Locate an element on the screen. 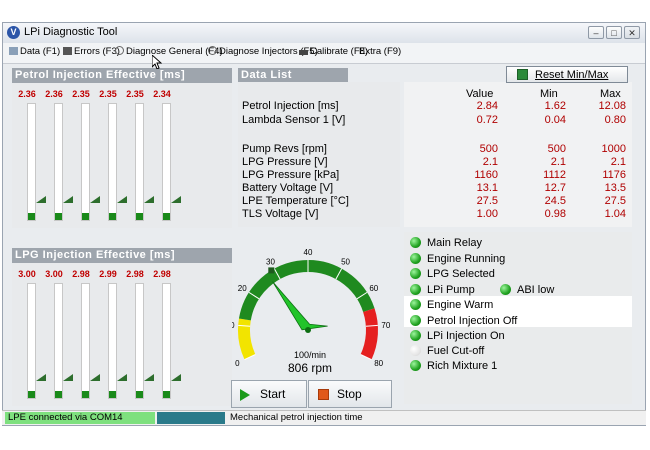  errors-icon is located at coordinates (67, 51).